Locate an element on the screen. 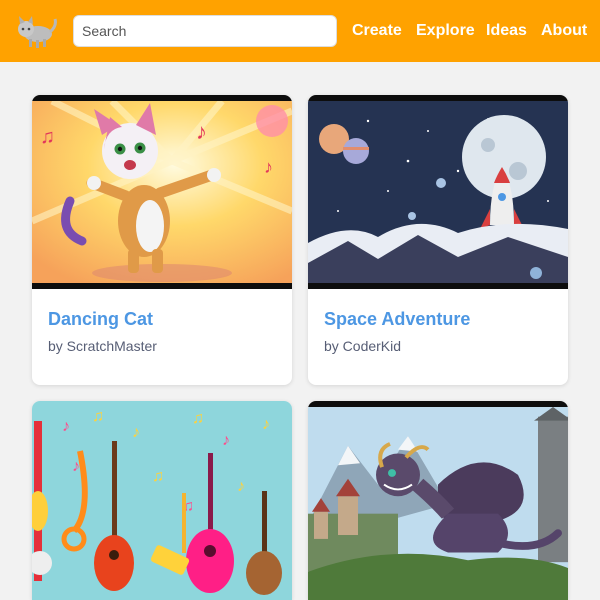  project-card is located at coordinates (438, 500).